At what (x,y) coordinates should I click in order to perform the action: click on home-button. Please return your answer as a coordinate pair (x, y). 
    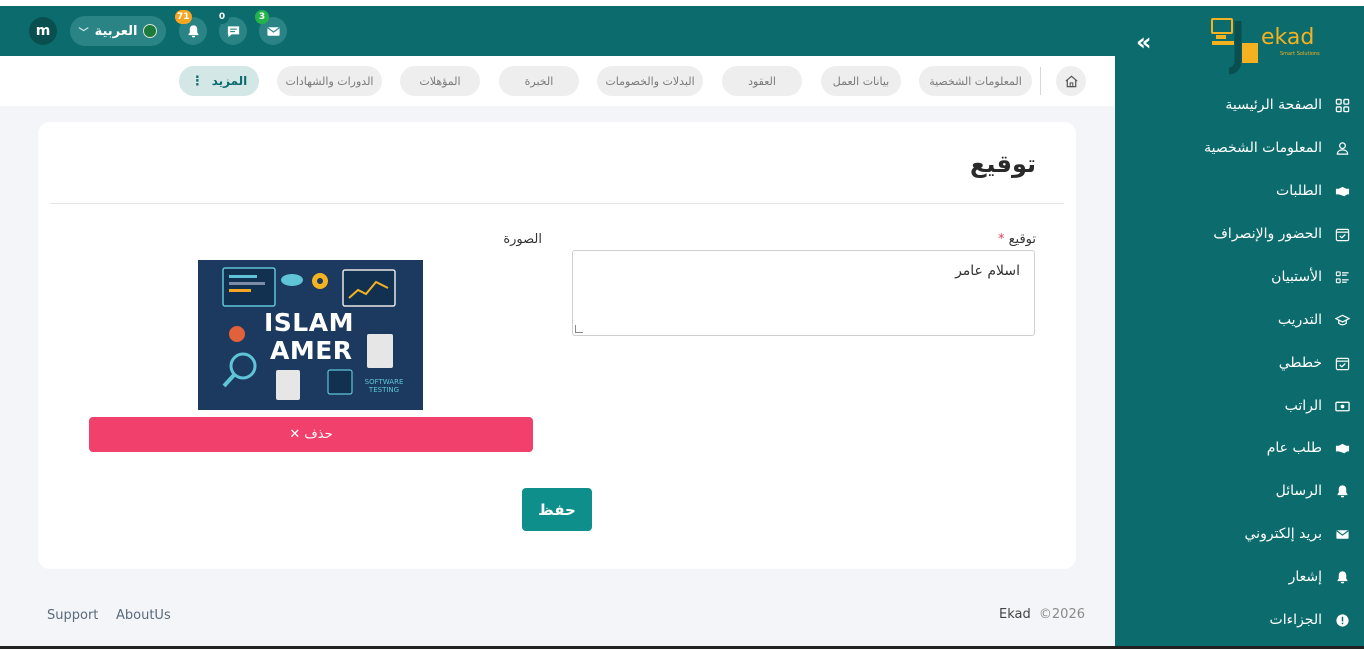
    Looking at the image, I should click on (1071, 81).